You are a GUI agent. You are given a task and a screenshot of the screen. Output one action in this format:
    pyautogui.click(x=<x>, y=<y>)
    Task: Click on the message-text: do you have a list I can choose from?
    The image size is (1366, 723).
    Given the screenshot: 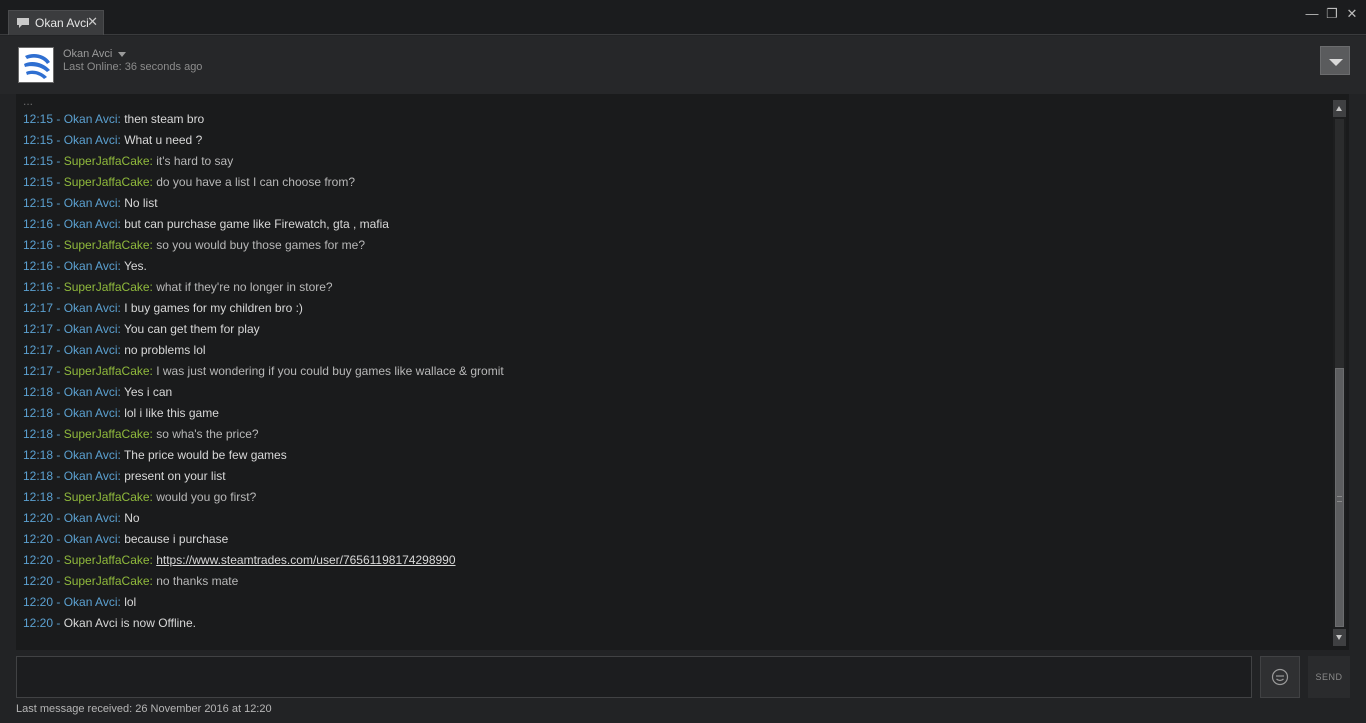 What is the action you would take?
    pyautogui.click(x=255, y=182)
    